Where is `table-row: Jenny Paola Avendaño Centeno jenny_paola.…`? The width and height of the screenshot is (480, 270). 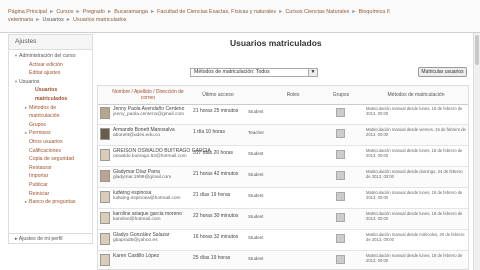
table-row: Jenny Paola Avendaño Centeno jenny_paola.… is located at coordinates (283, 114).